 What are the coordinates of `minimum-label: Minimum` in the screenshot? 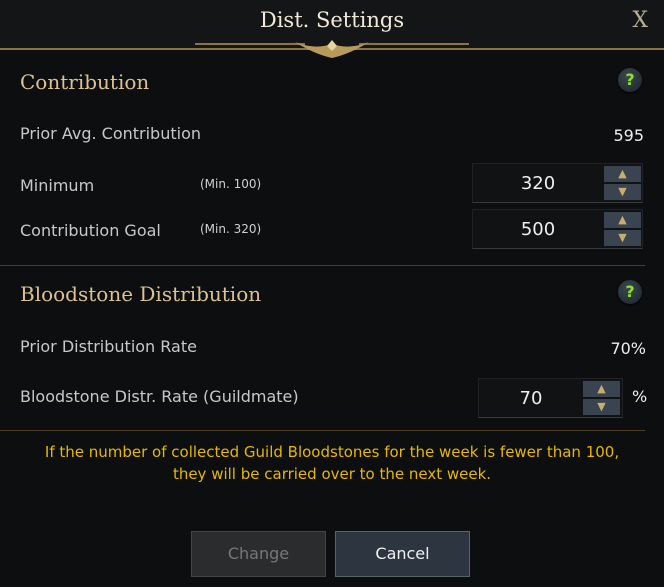 It's located at (57, 185).